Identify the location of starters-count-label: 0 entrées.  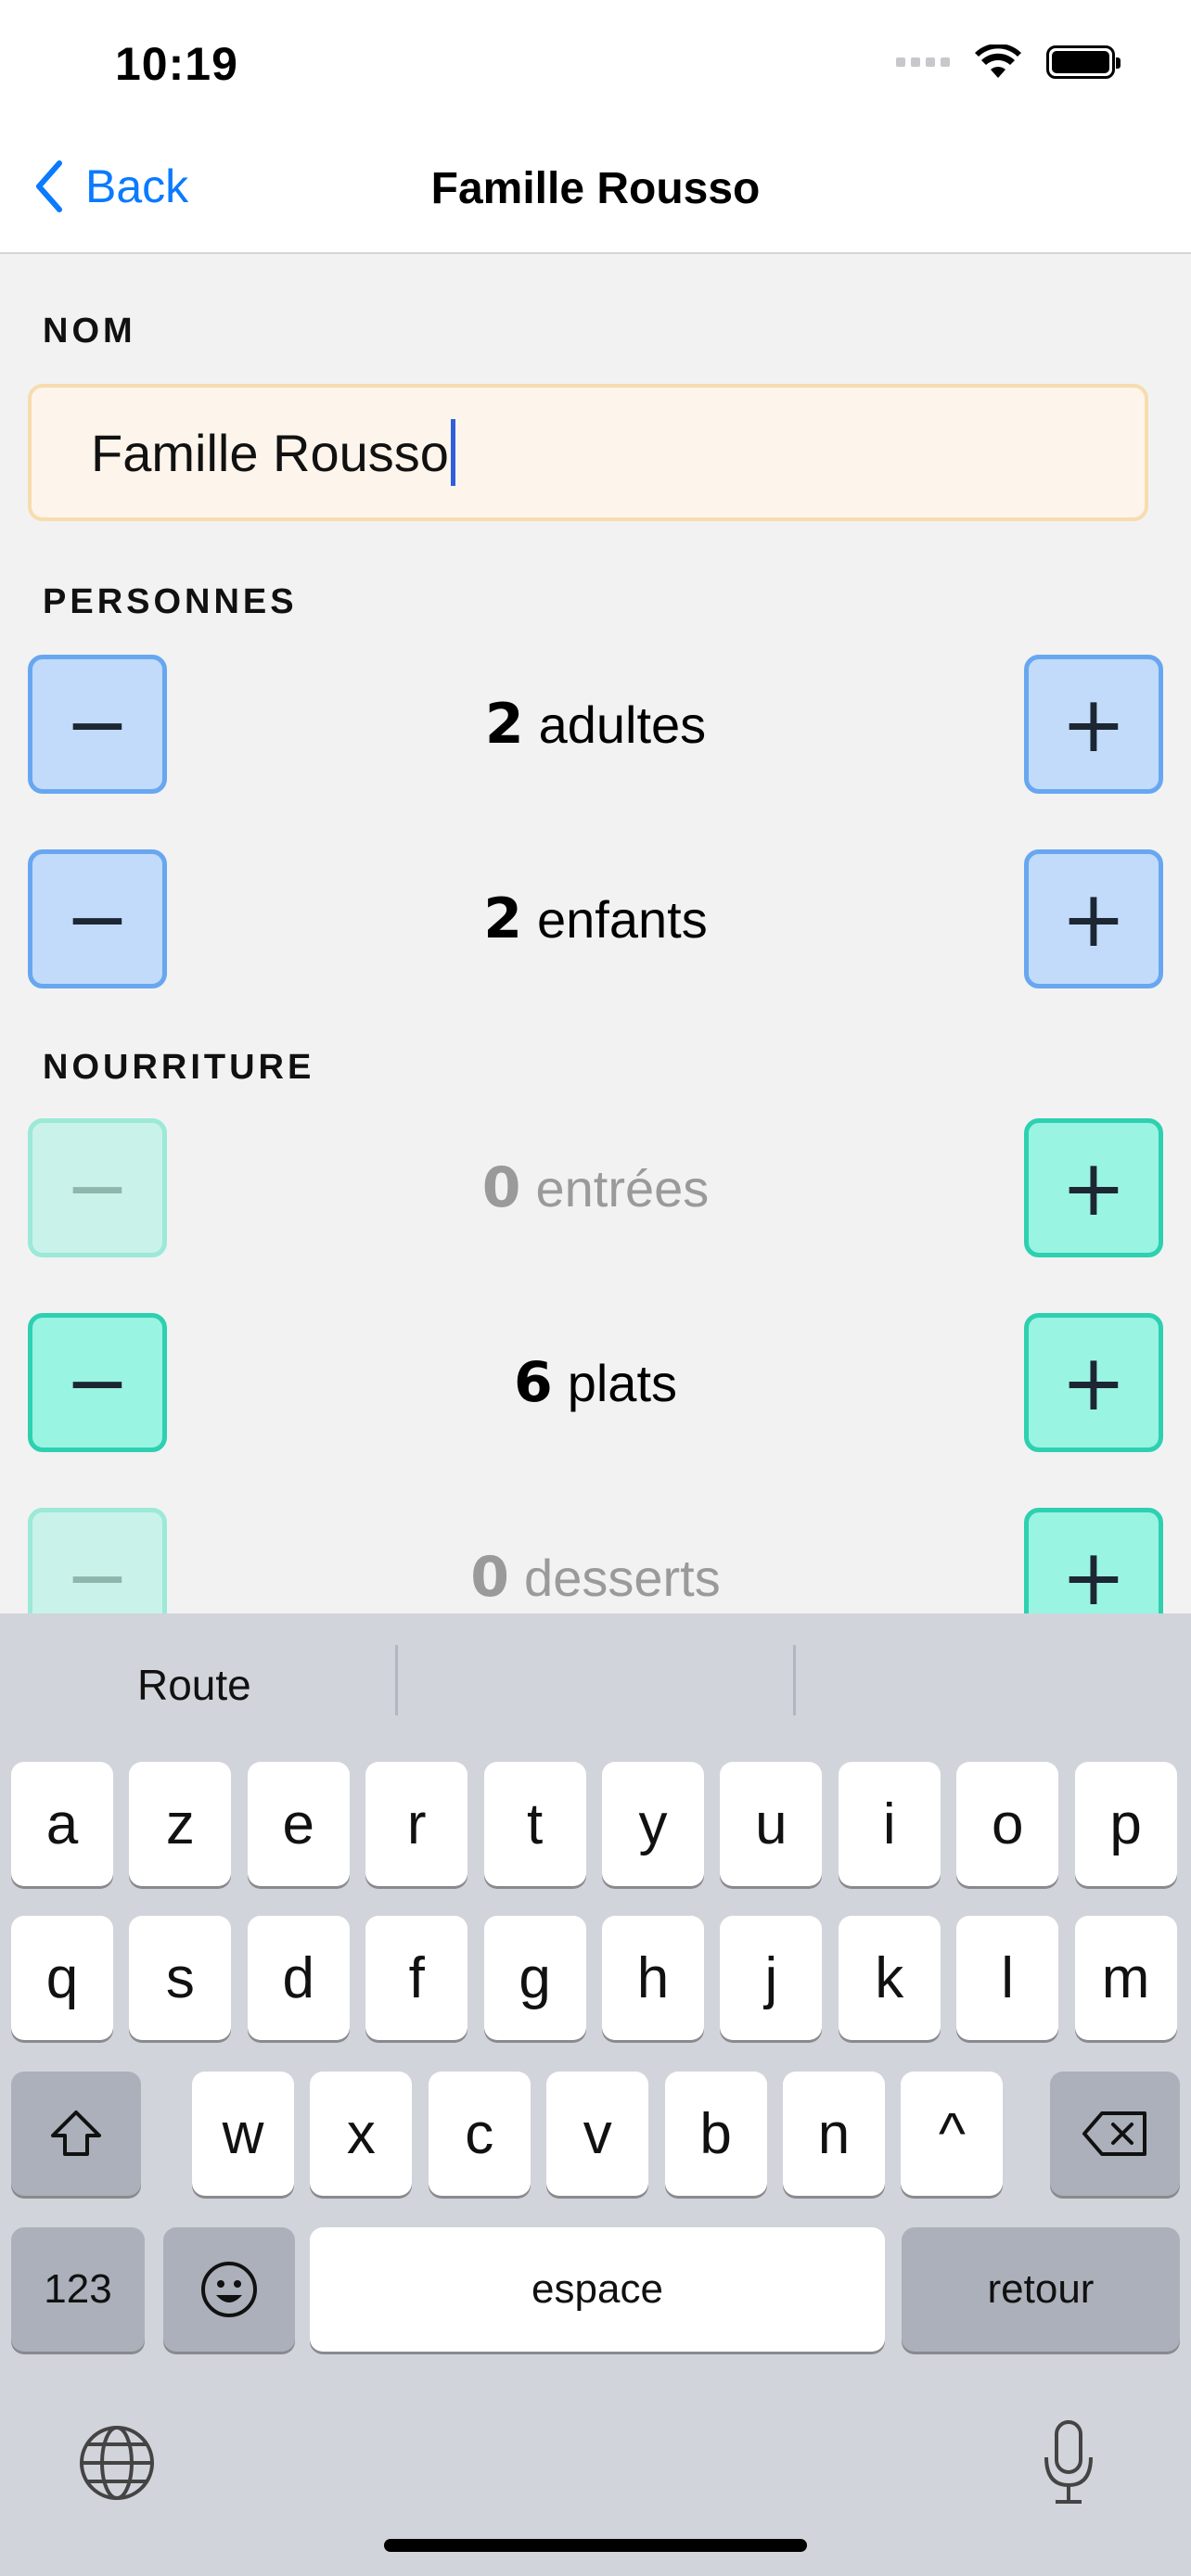
(595, 1187).